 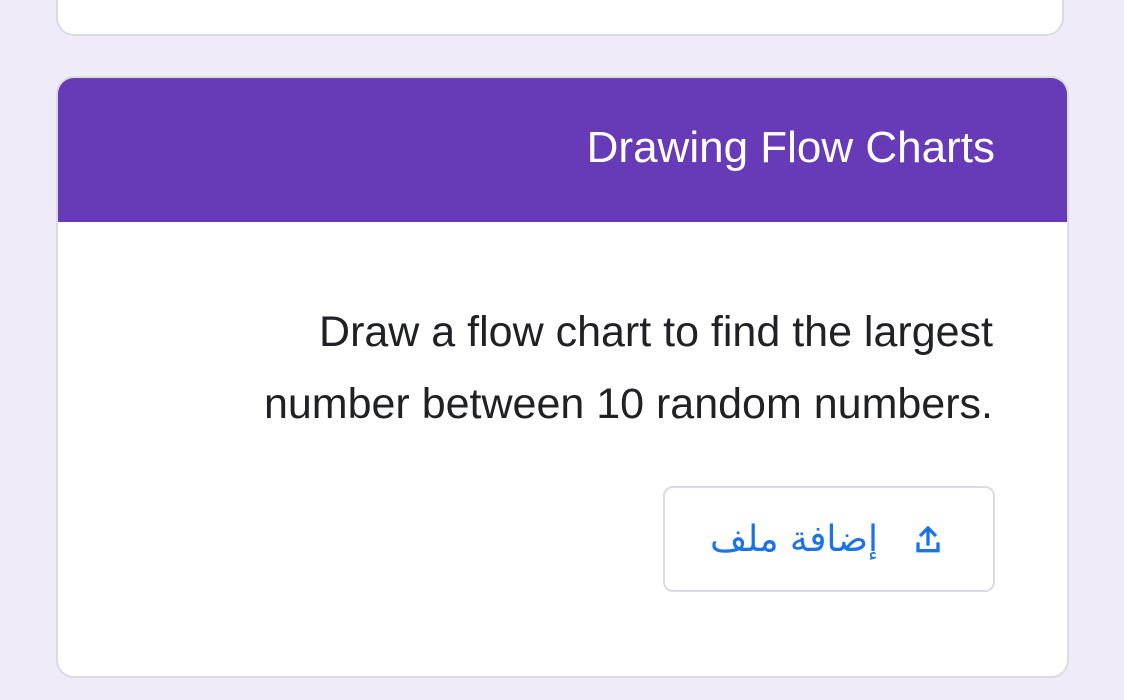 I want to click on question-line-2: .number between 10 random numbers, so click(x=628, y=404).